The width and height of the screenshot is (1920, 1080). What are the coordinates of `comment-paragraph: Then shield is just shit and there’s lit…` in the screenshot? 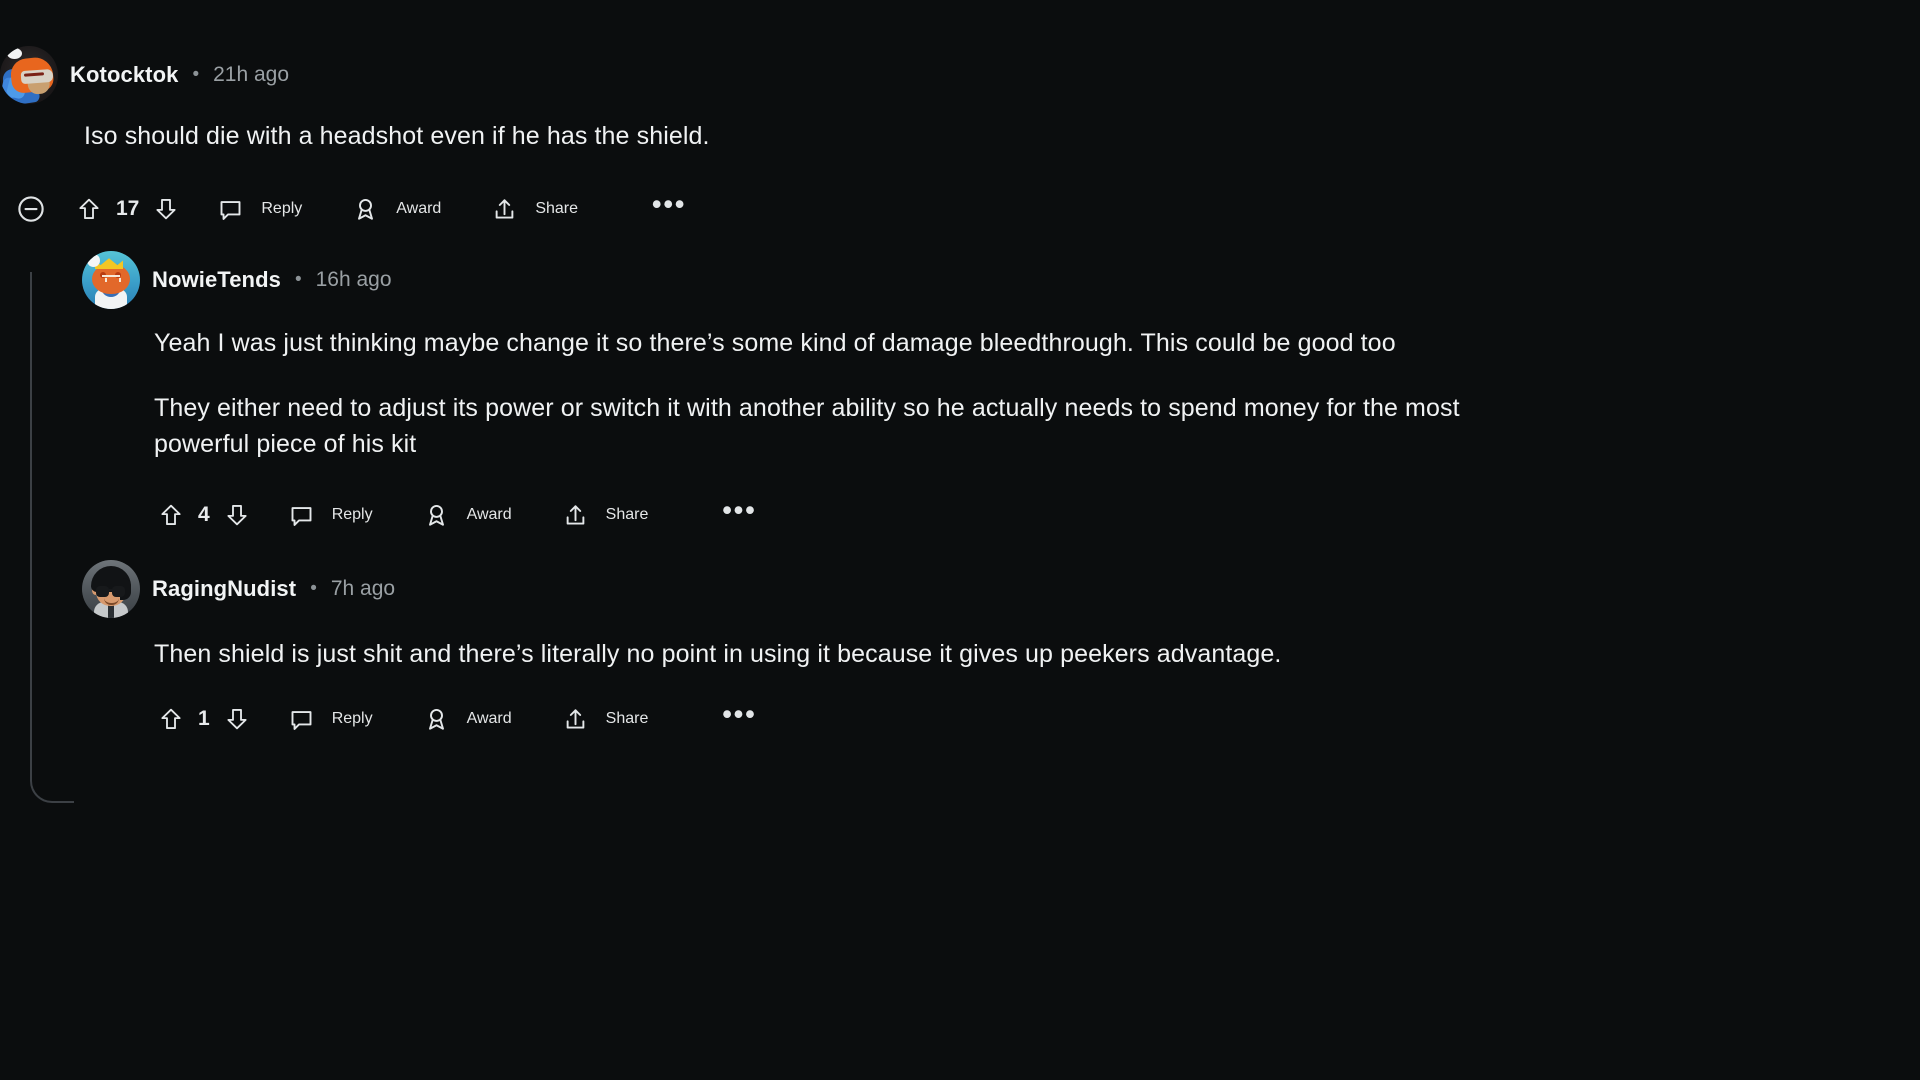 It's located at (718, 654).